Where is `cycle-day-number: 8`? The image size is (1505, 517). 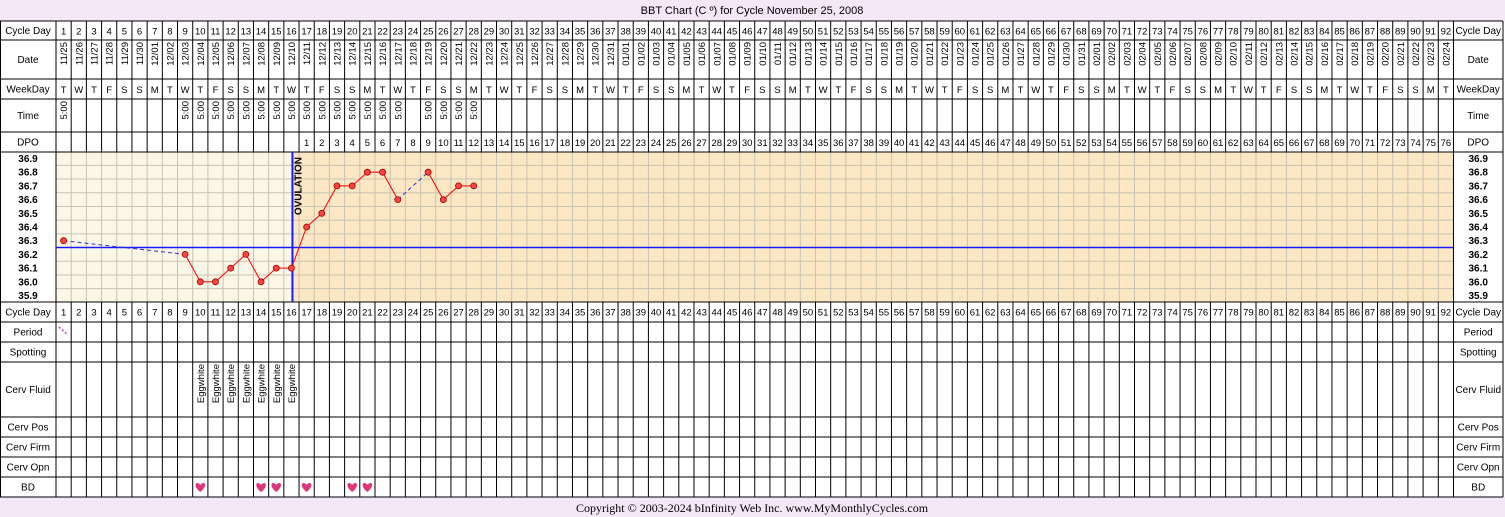 cycle-day-number: 8 is located at coordinates (169, 313).